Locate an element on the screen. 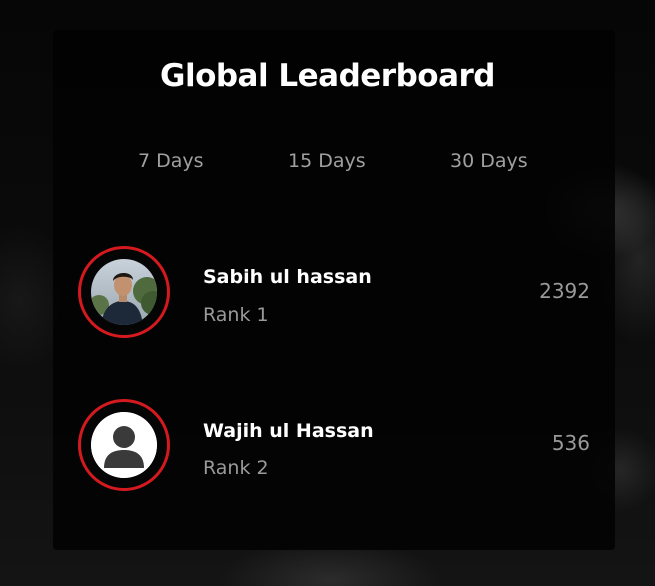 The height and width of the screenshot is (586, 655). user-name: Sabih ul hassan is located at coordinates (287, 277).